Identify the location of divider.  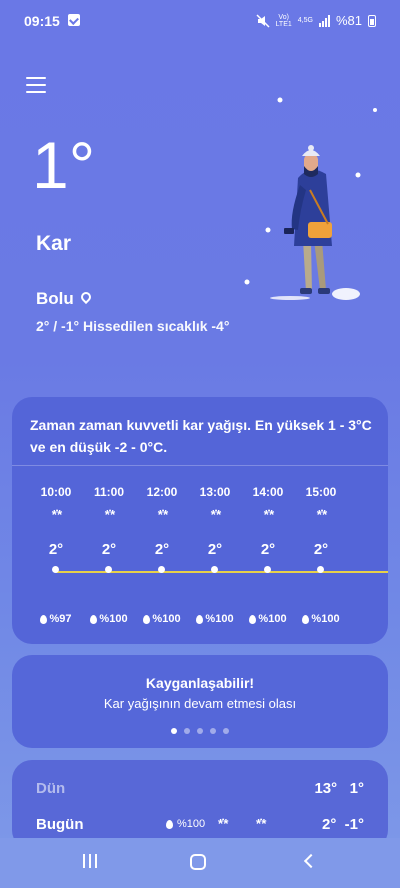
(200, 465).